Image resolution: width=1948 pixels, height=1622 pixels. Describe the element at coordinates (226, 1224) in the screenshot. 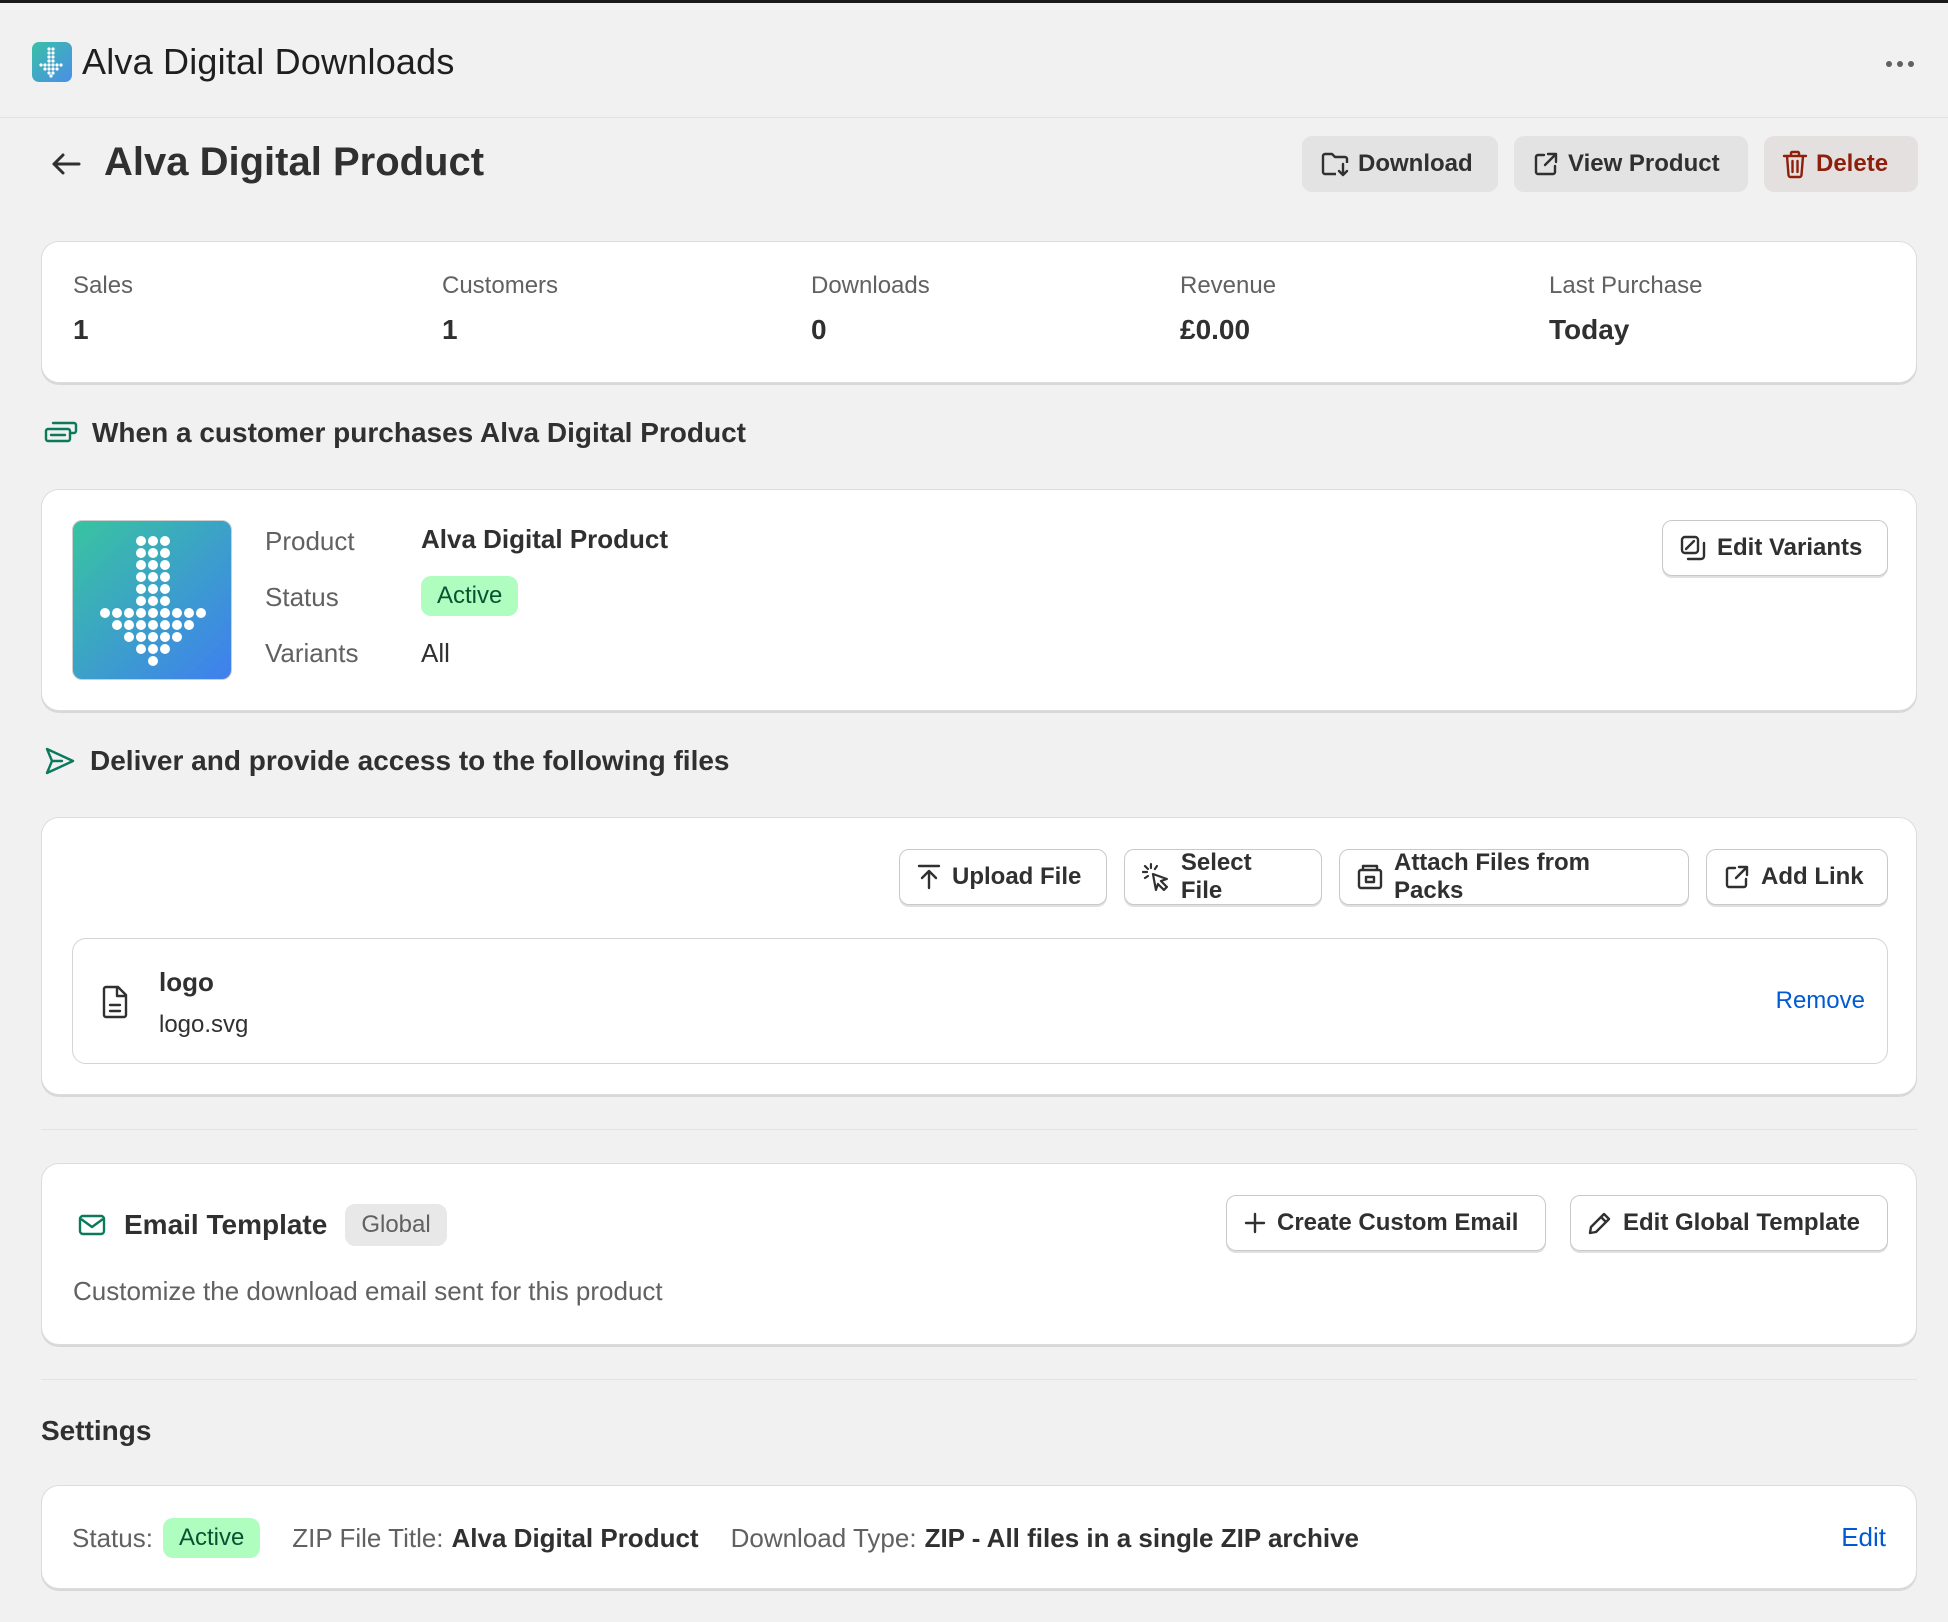

I see `email-template-title: Email Template` at that location.